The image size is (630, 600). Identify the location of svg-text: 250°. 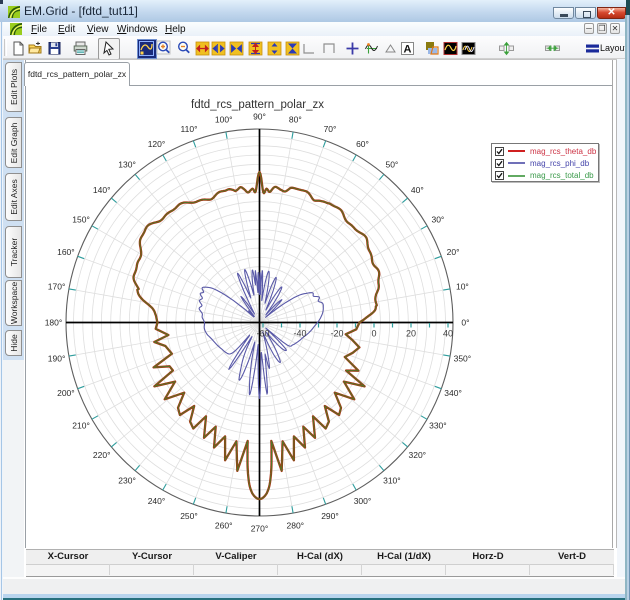
(189, 516).